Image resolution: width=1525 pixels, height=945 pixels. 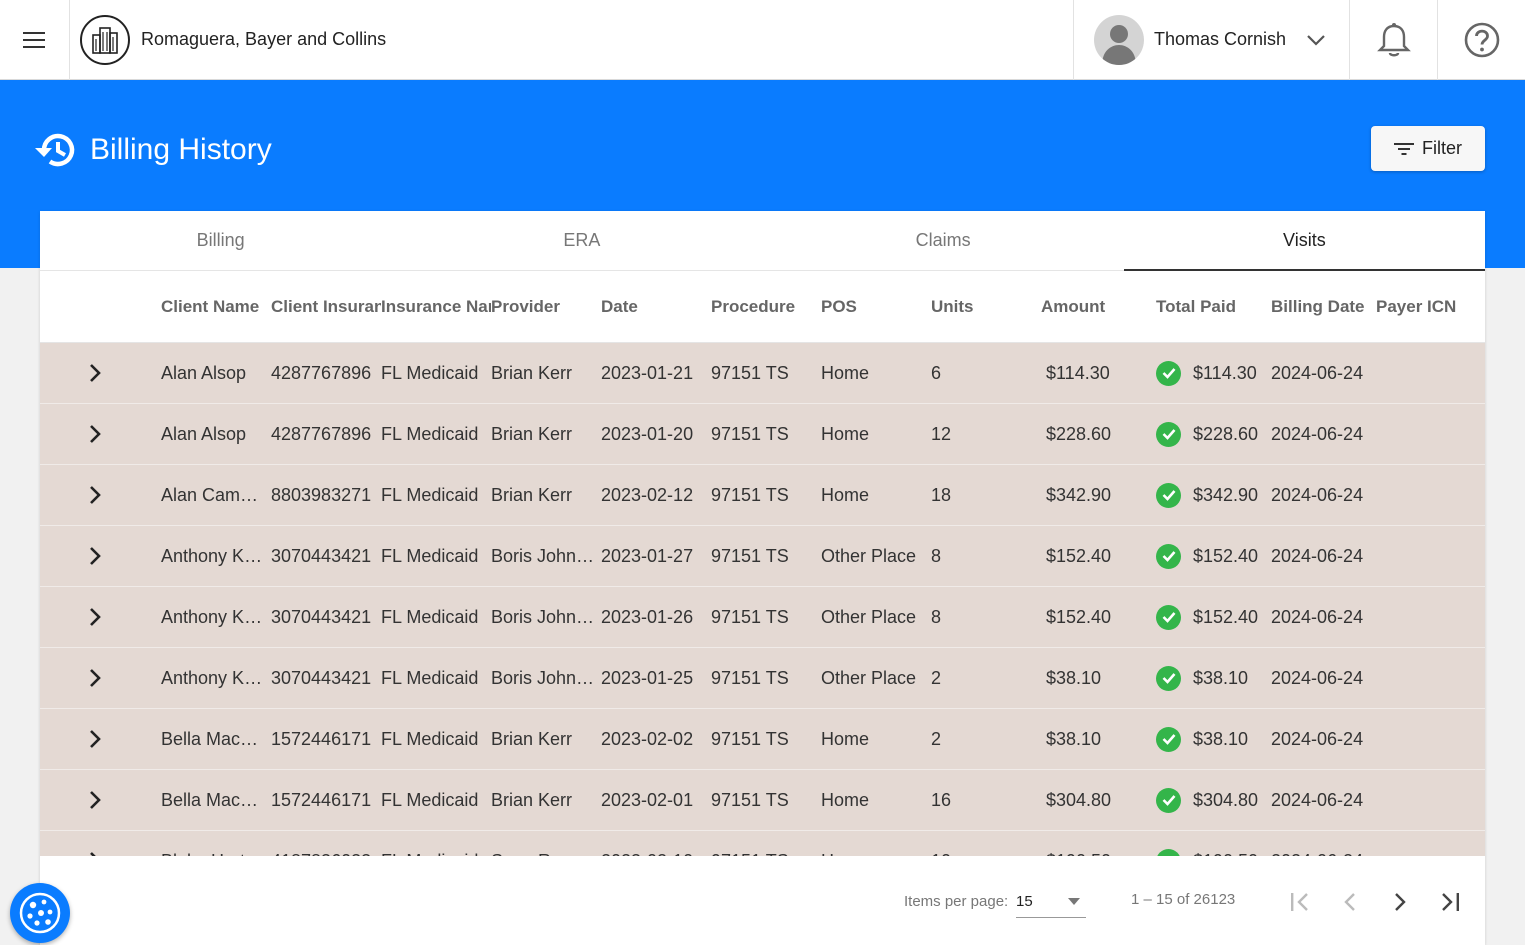 What do you see at coordinates (1304, 241) in the screenshot?
I see `tab-visits: Visits` at bounding box center [1304, 241].